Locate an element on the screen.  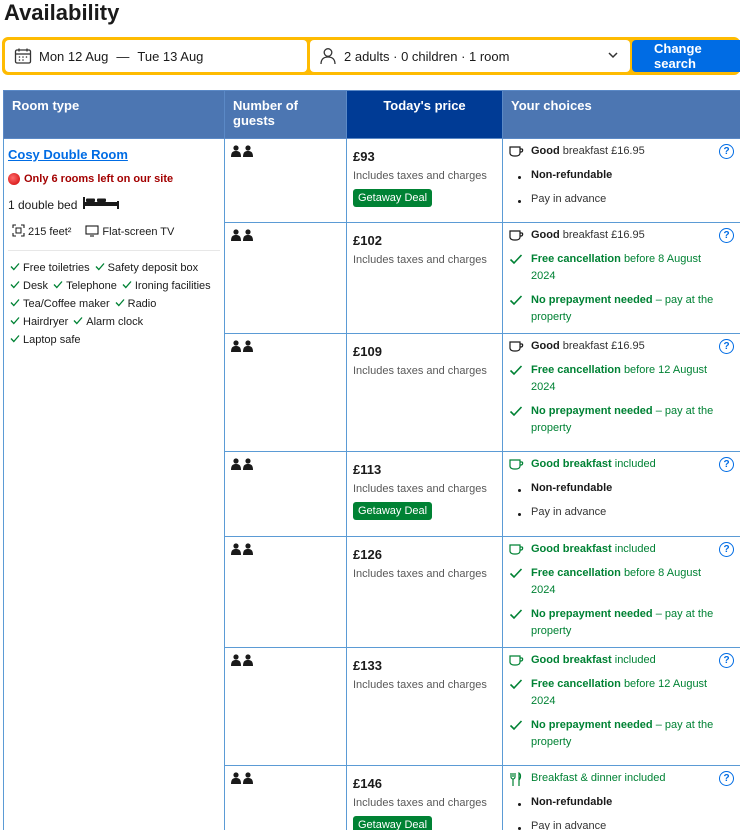
checkout-date: Tue 13 Aug is located at coordinates (170, 56).